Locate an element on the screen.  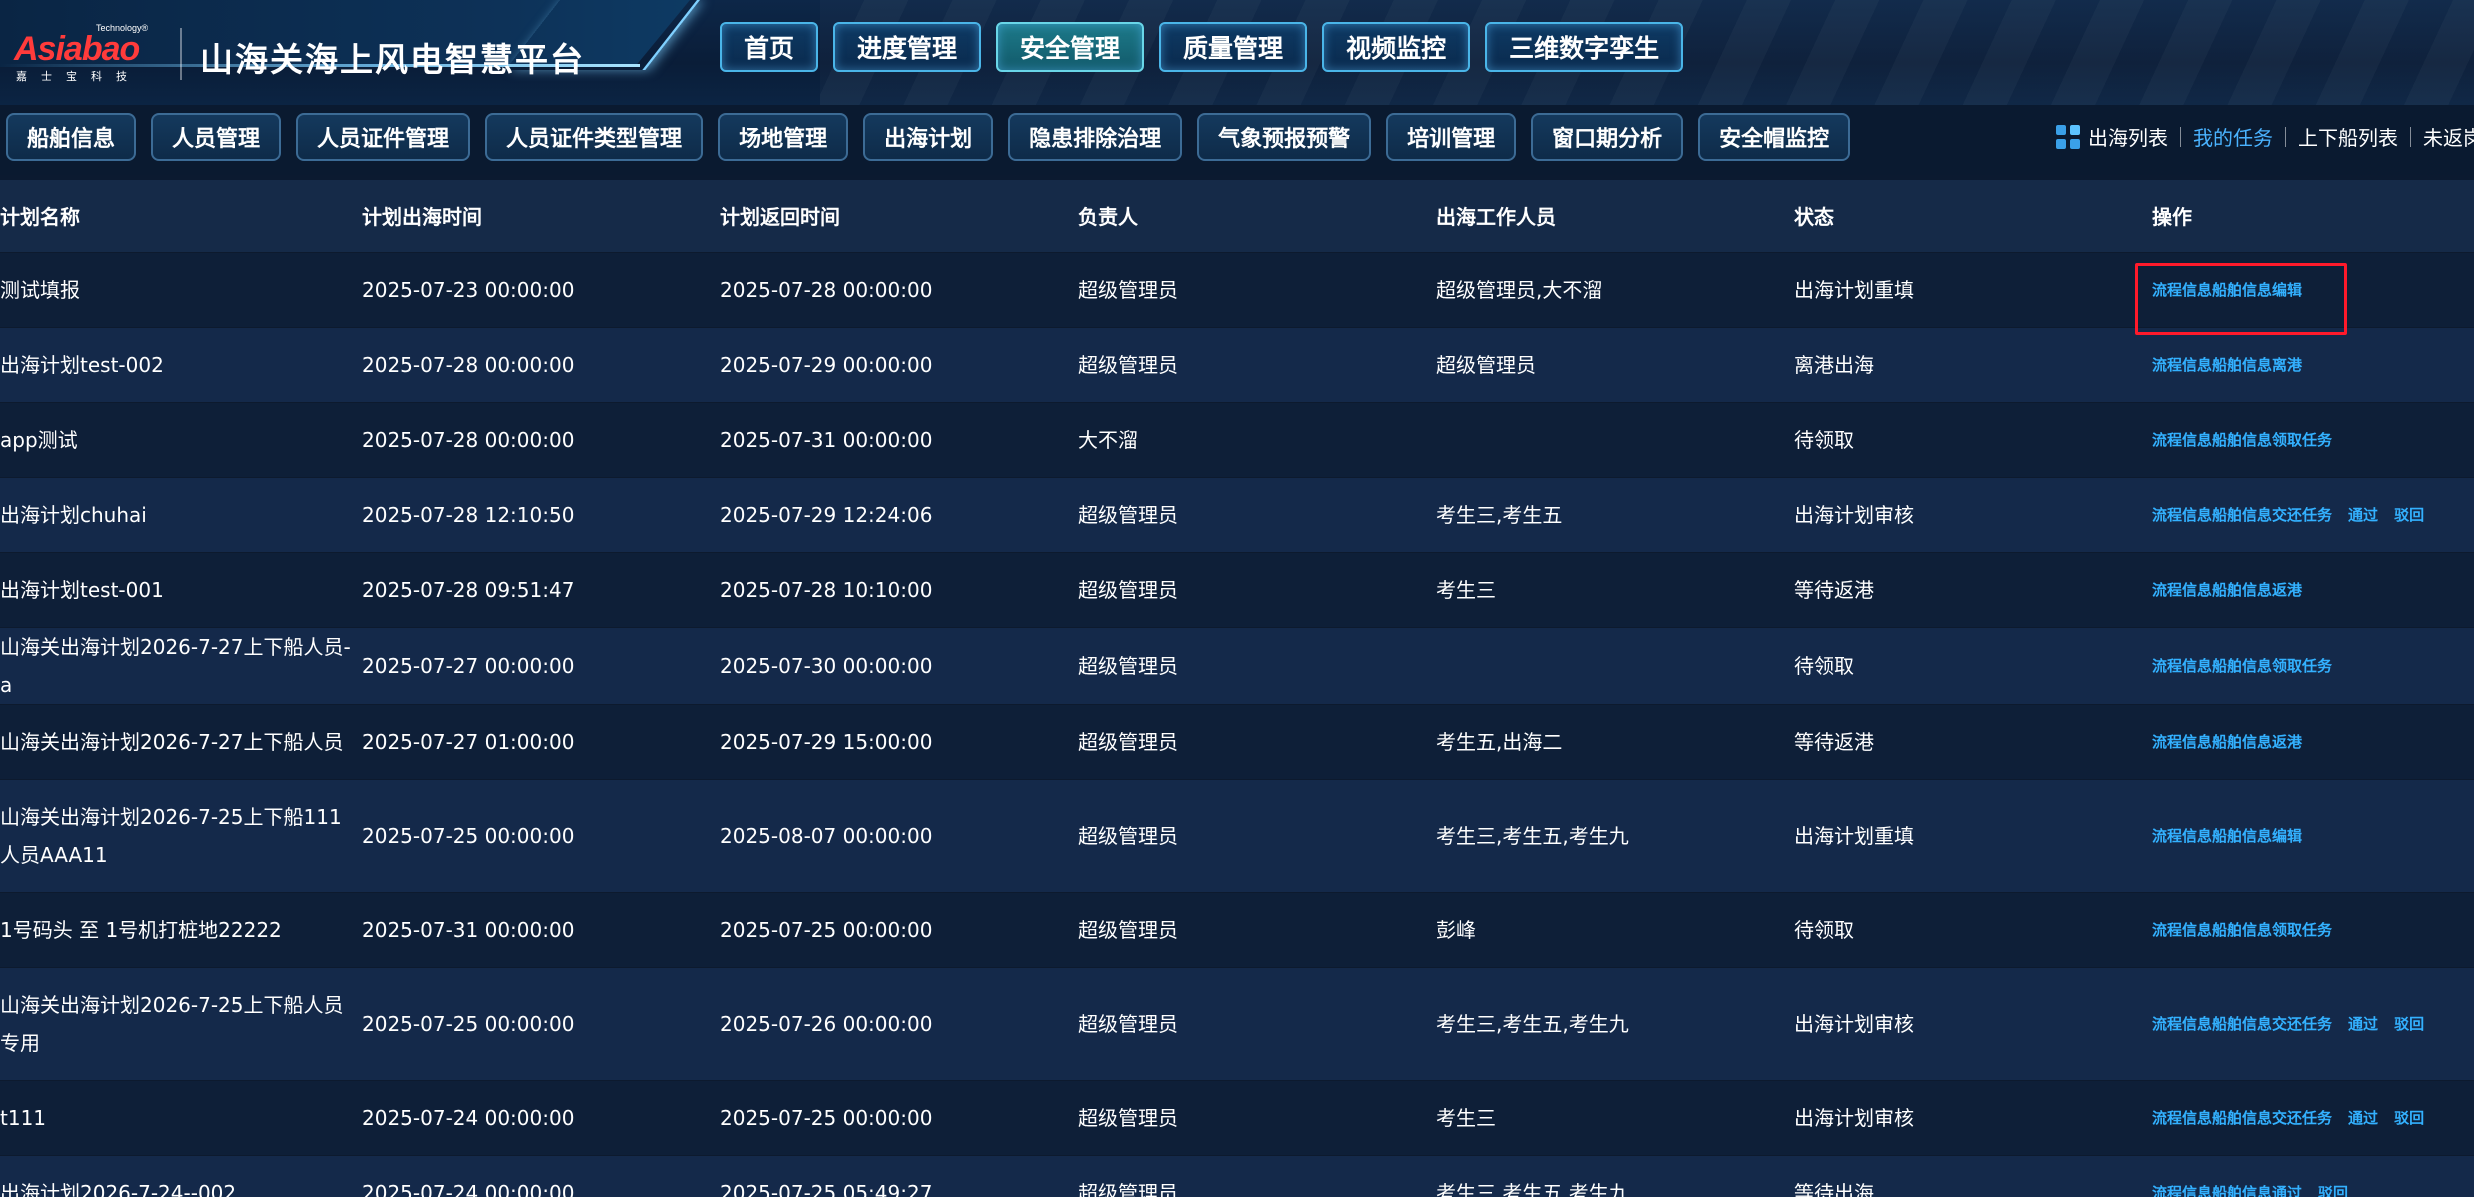
main-nav-progress: 进度管理 is located at coordinates (907, 47).